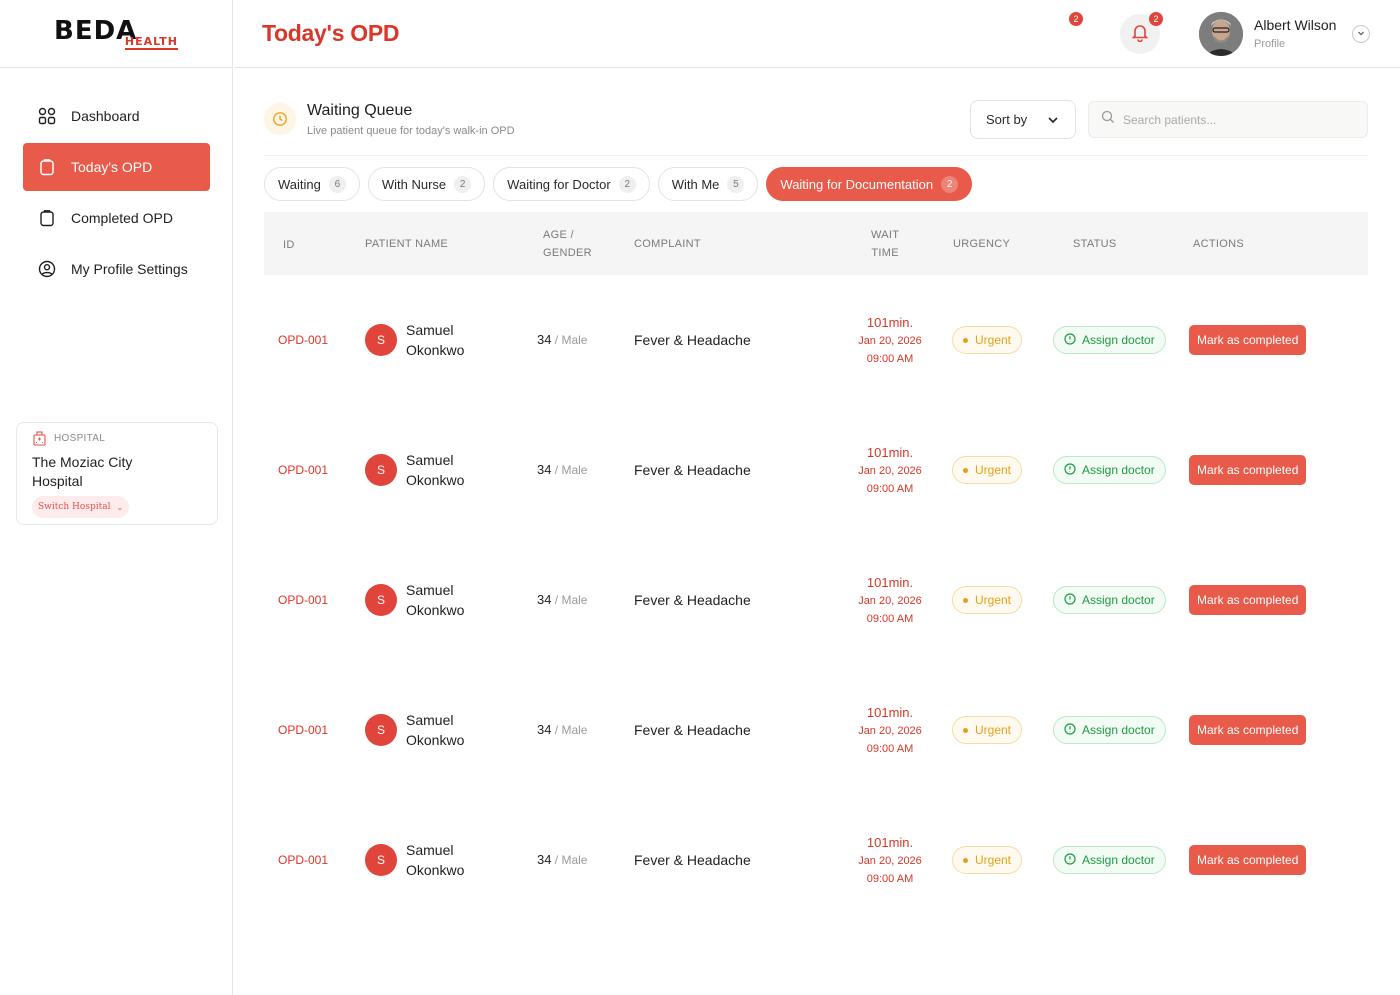  What do you see at coordinates (1076, 19) in the screenshot?
I see `notification-count-badge: 2` at bounding box center [1076, 19].